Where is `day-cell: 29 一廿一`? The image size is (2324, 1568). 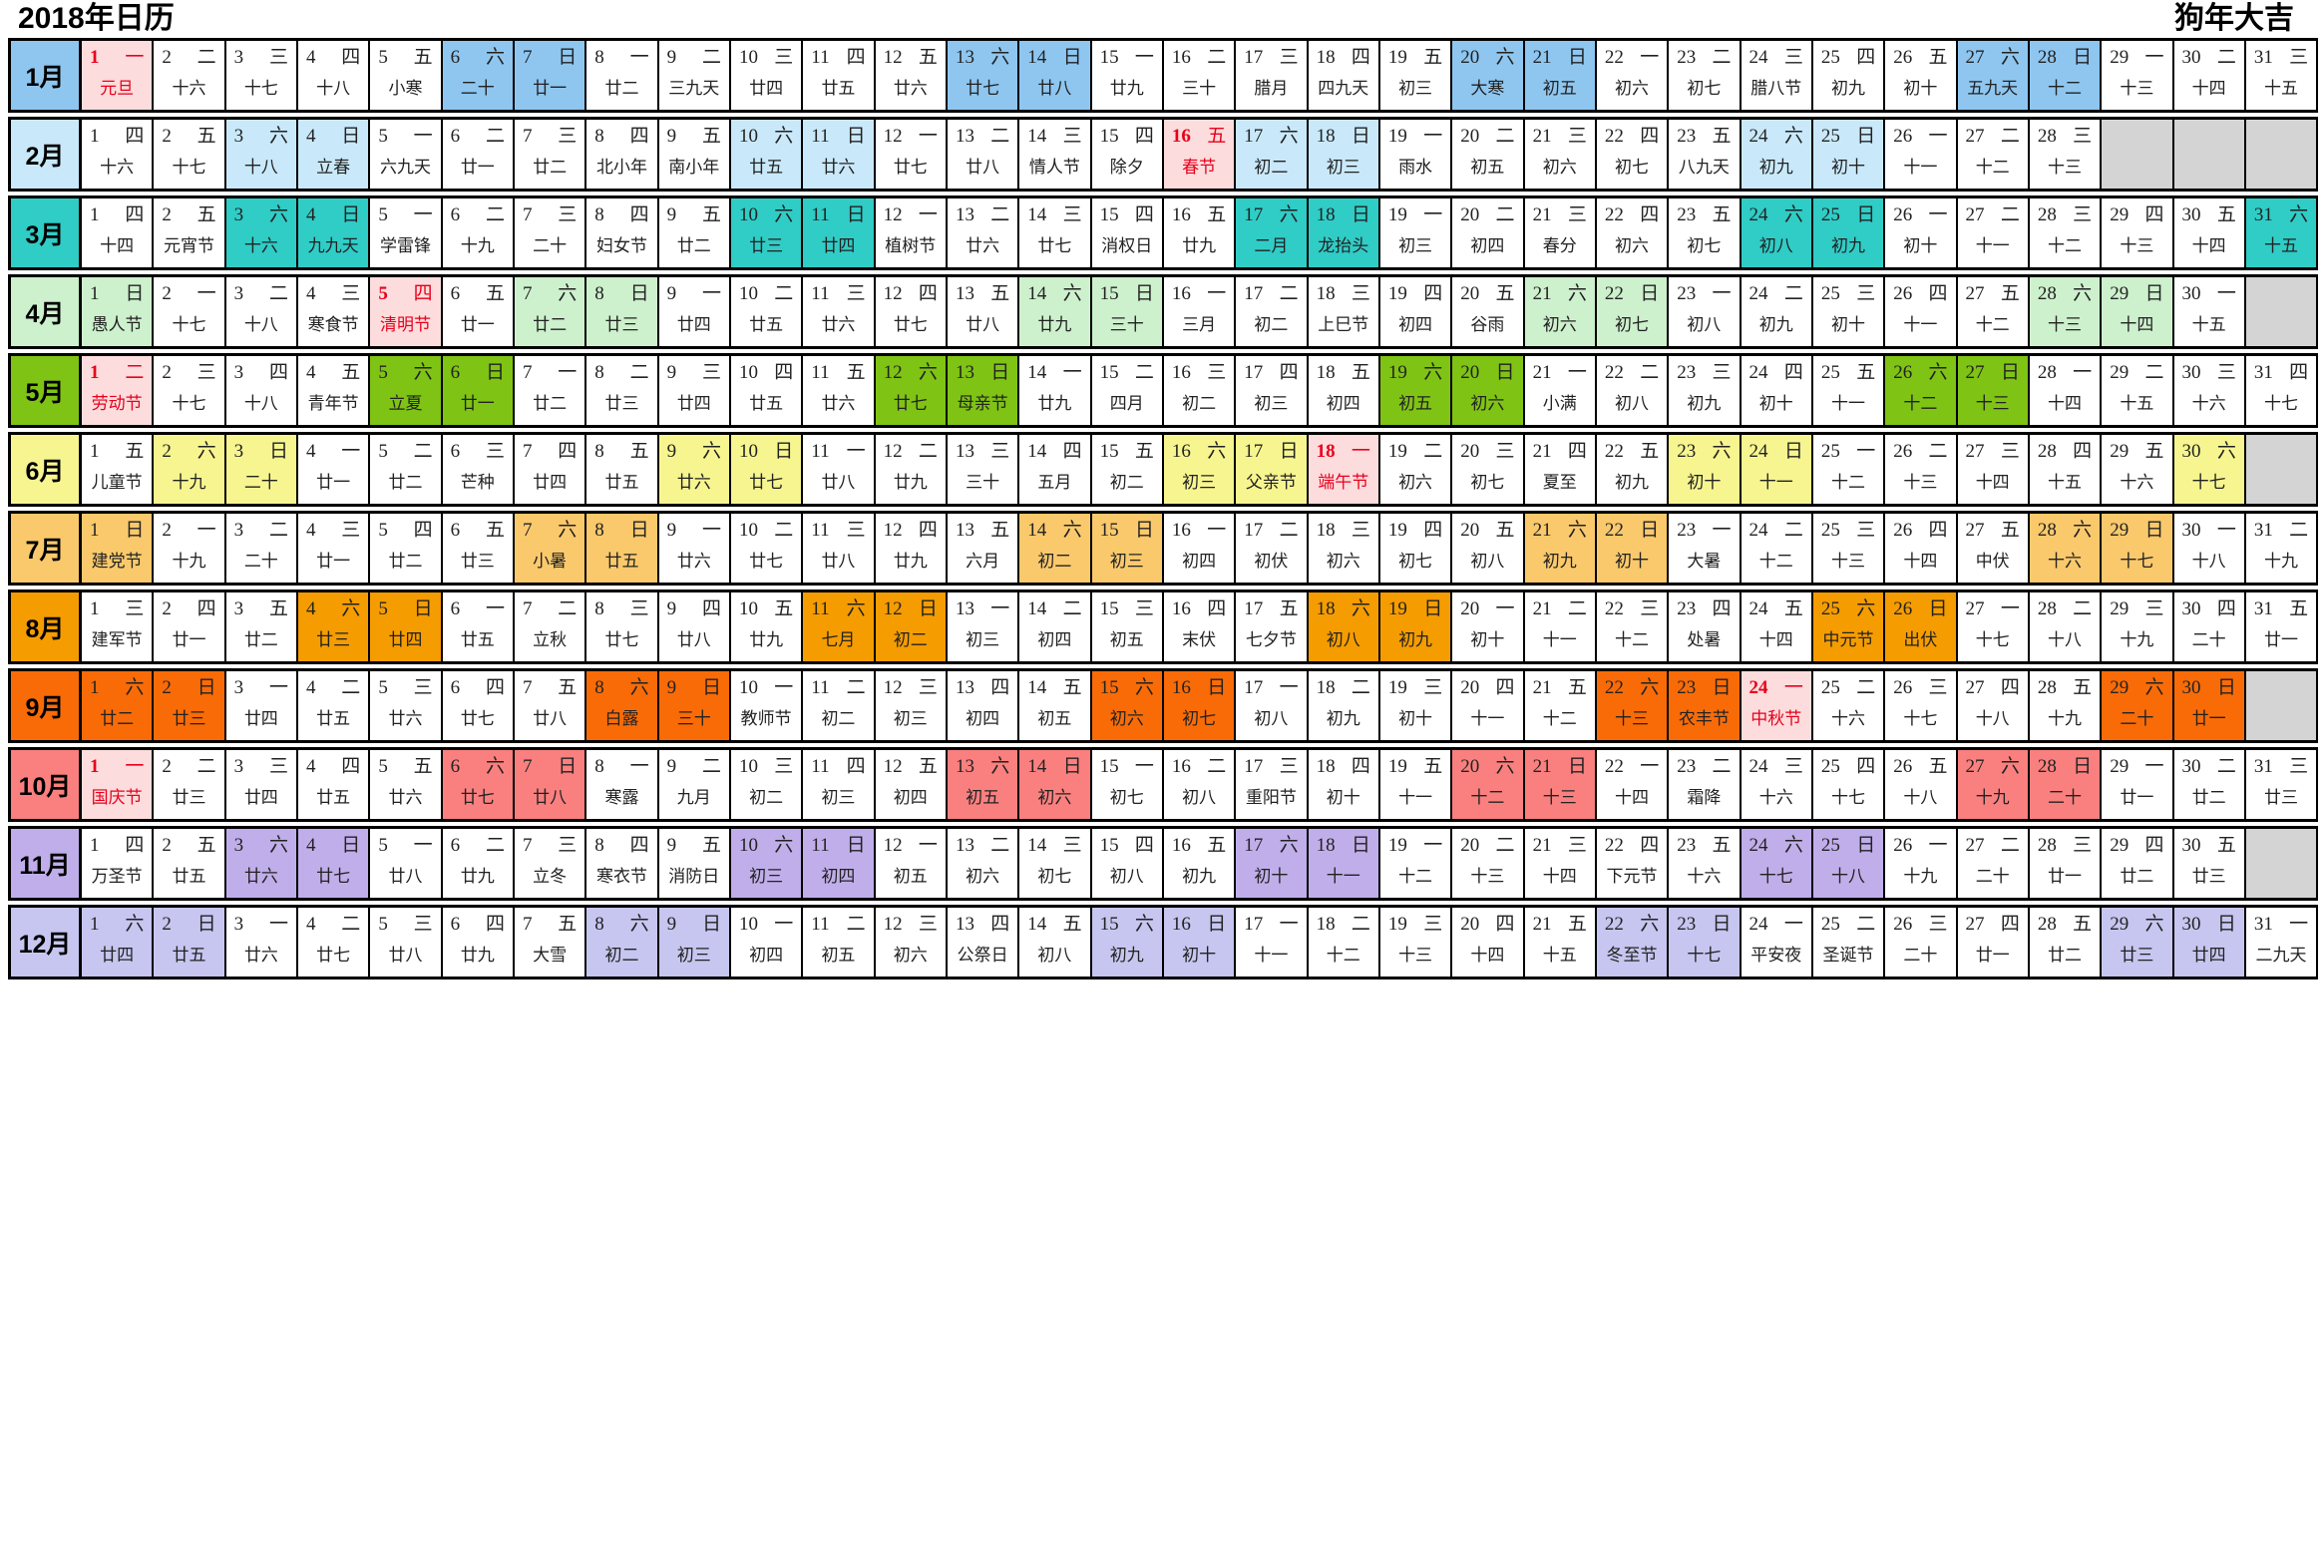 day-cell: 29 一廿一 is located at coordinates (2138, 784).